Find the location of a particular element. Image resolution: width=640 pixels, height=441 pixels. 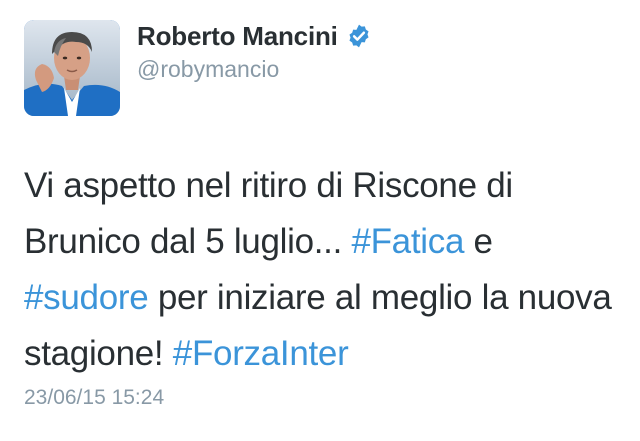

avatar-photo is located at coordinates (72, 68).